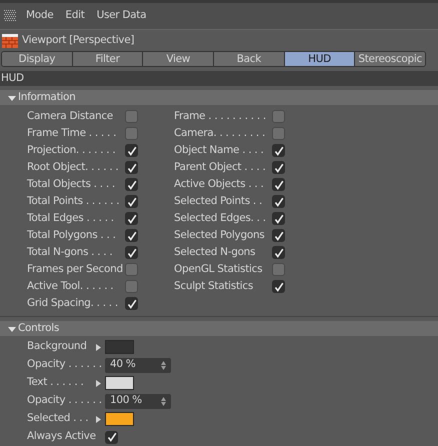  I want to click on section-title: HUD, so click(12, 78).